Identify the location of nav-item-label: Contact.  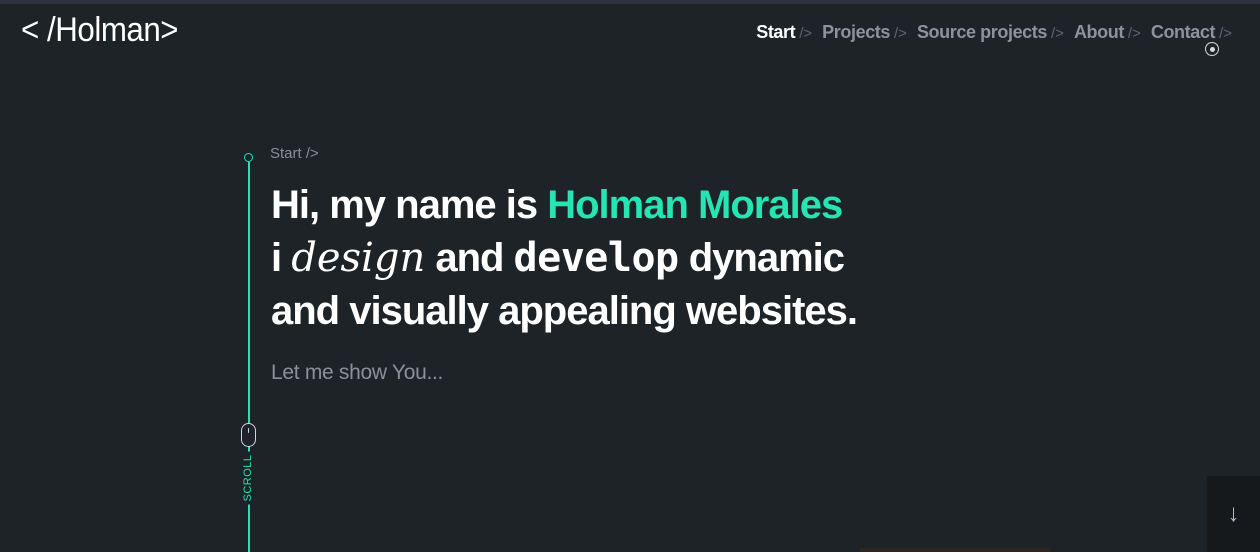
(1183, 32).